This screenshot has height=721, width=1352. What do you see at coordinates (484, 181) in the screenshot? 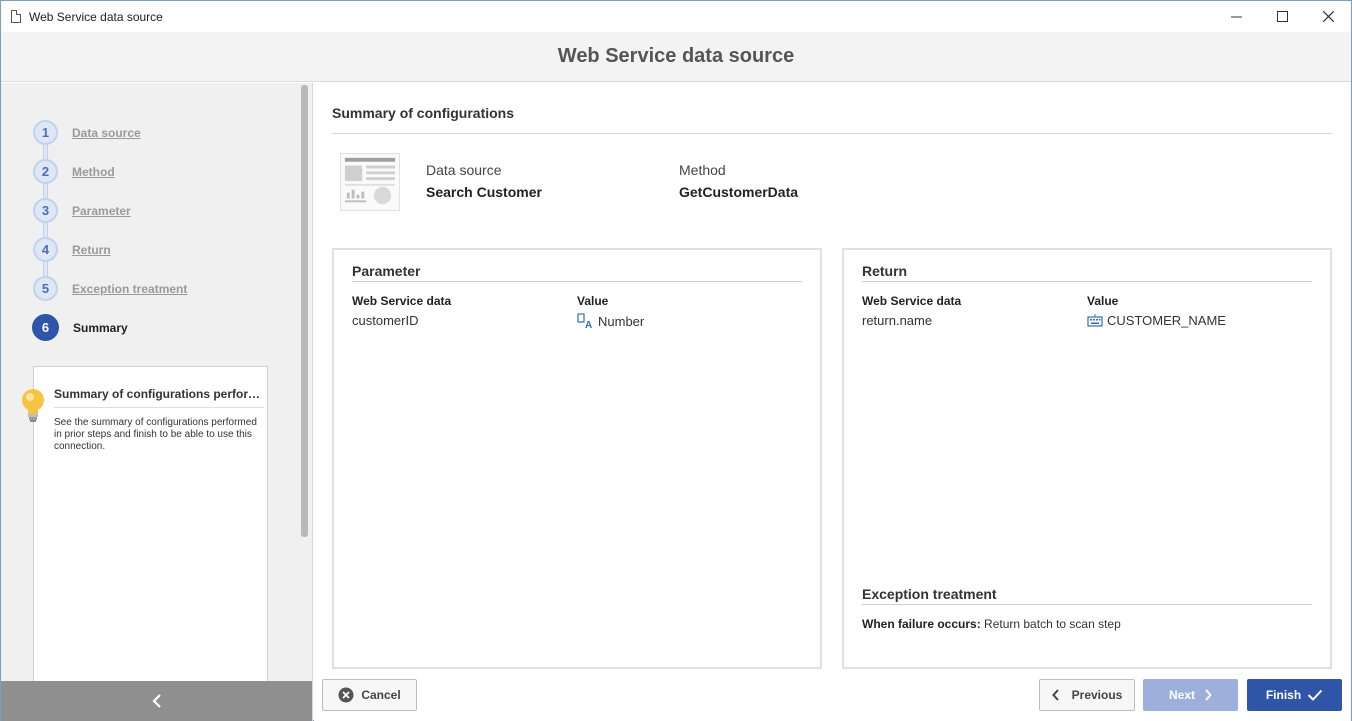
I see `data-source-info: Data source Search Customer` at bounding box center [484, 181].